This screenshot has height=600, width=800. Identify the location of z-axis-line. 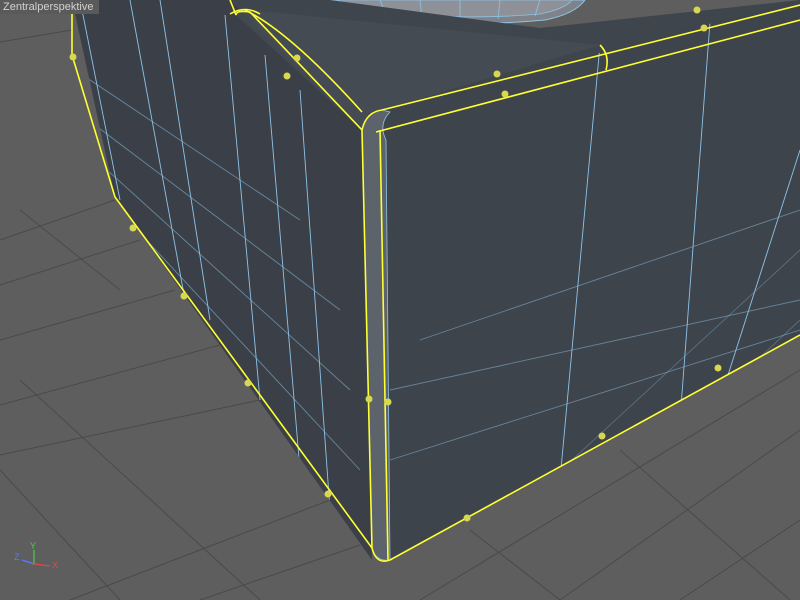
(28, 562).